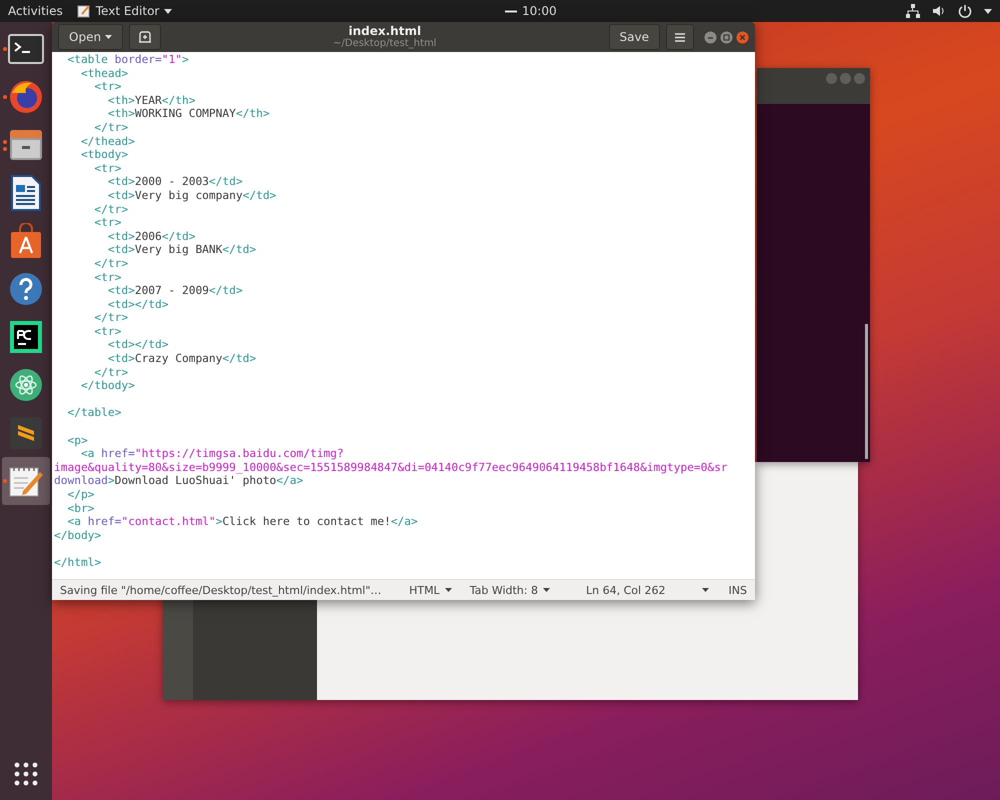  I want to click on minimize-icon, so click(710, 37).